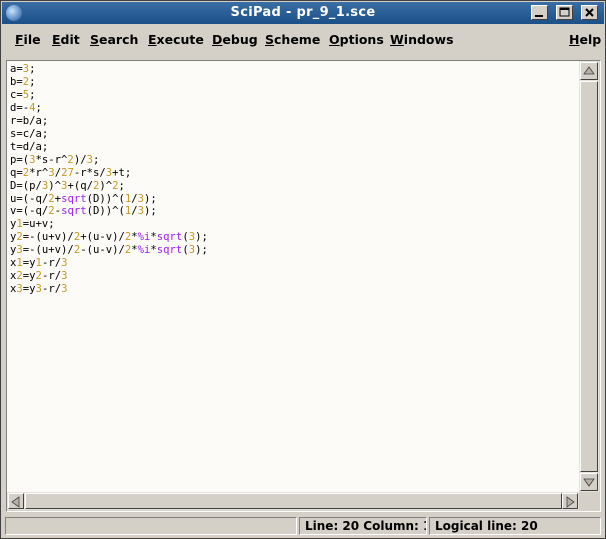 This screenshot has height=539, width=606. I want to click on code-line: v=(-q/2-sqrt(D))^(1/3);, so click(83, 211).